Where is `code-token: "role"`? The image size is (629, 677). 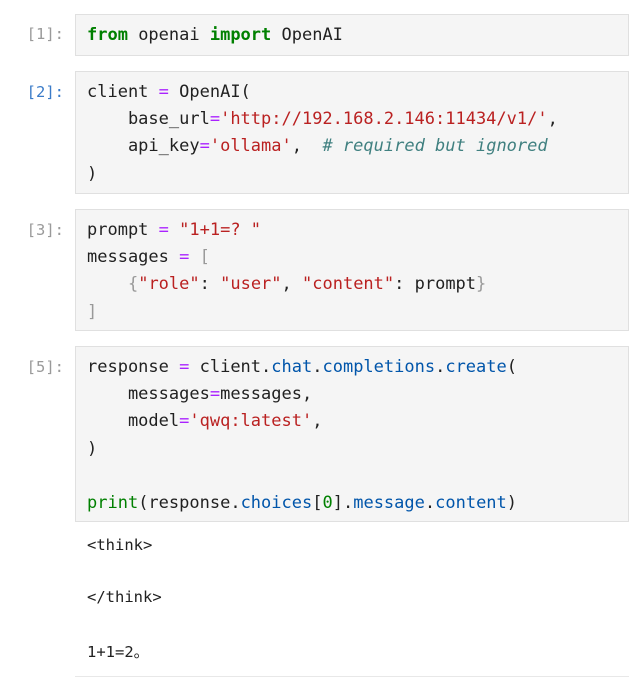
code-token: "role" is located at coordinates (169, 284).